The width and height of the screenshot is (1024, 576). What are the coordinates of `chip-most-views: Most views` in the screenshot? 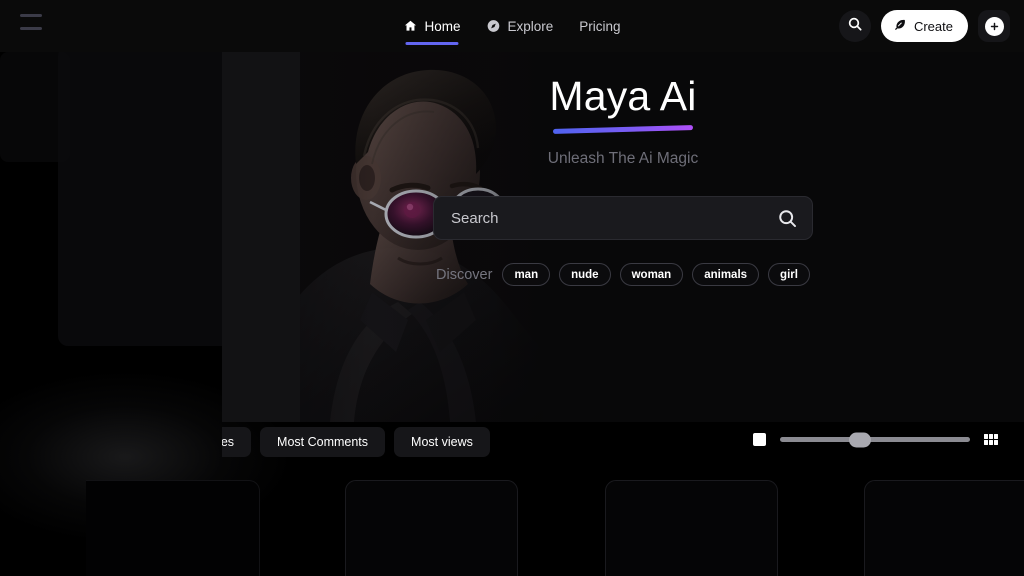 It's located at (442, 442).